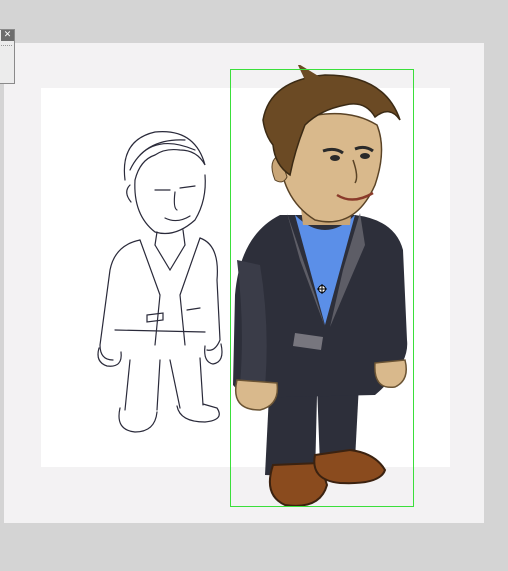 This screenshot has width=508, height=571. What do you see at coordinates (6, 46) in the screenshot?
I see `panel-grip` at bounding box center [6, 46].